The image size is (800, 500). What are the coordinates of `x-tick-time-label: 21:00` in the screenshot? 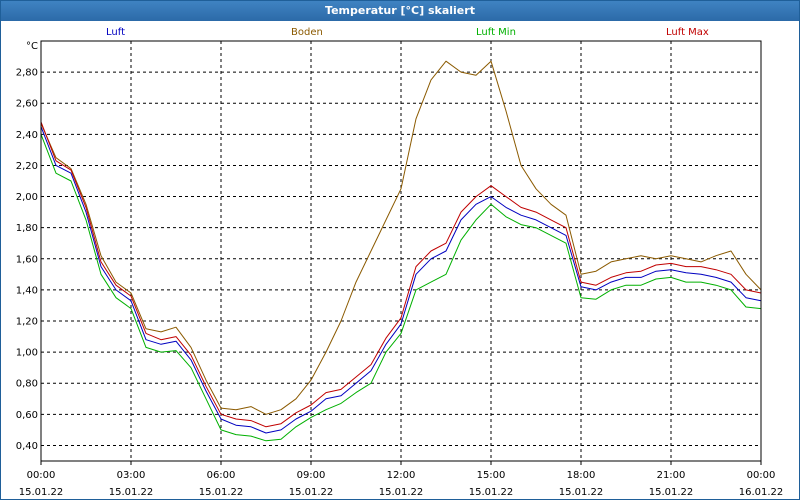 It's located at (671, 475).